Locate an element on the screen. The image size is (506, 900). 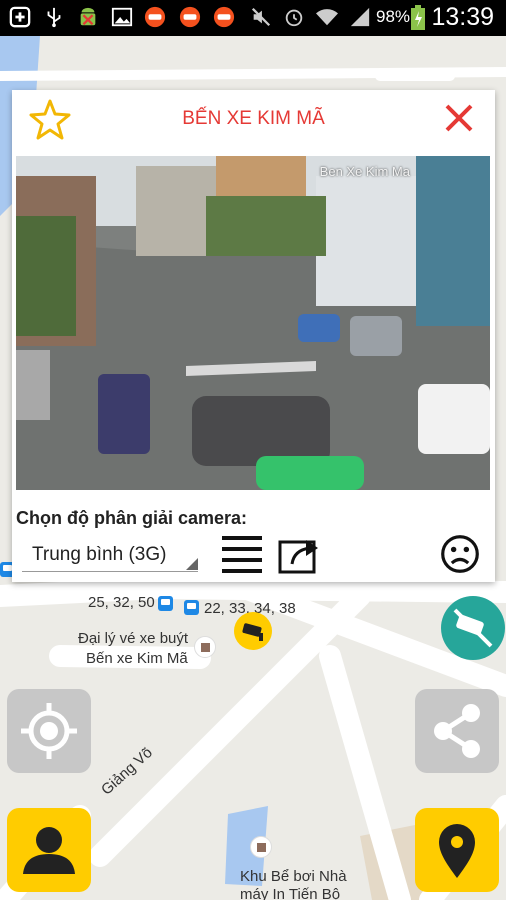
android-debug-icon is located at coordinates (88, 16).